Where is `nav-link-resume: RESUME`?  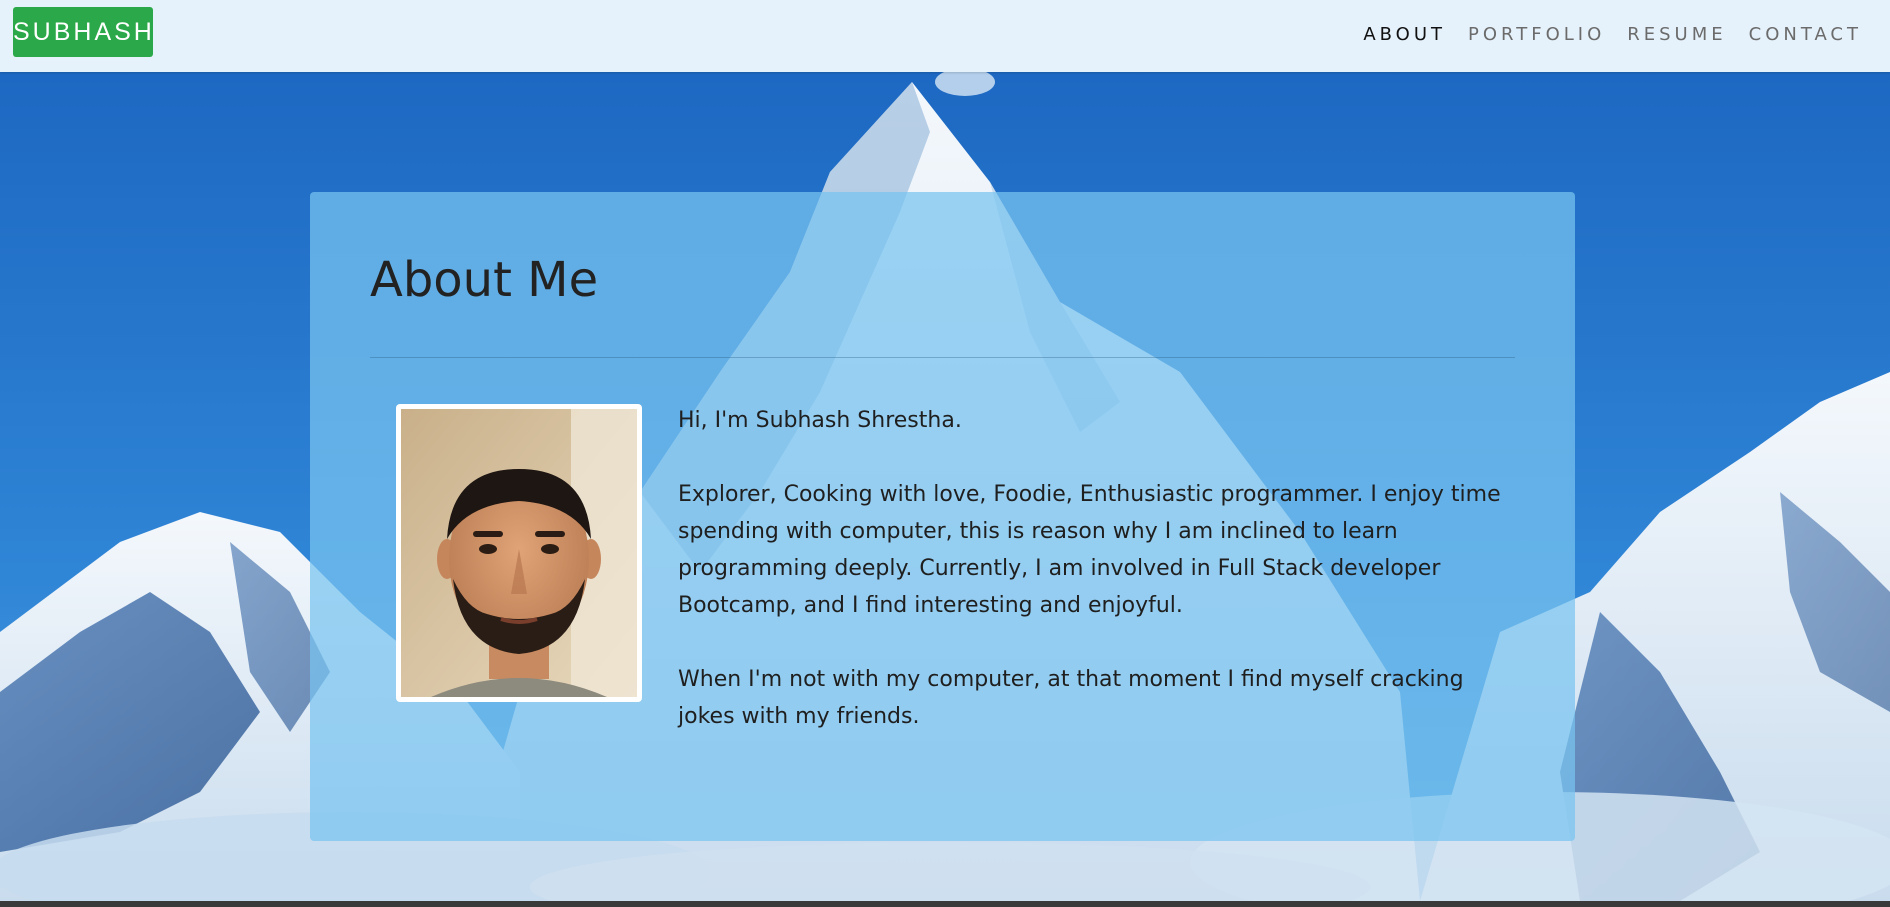 nav-link-resume: RESUME is located at coordinates (1676, 34).